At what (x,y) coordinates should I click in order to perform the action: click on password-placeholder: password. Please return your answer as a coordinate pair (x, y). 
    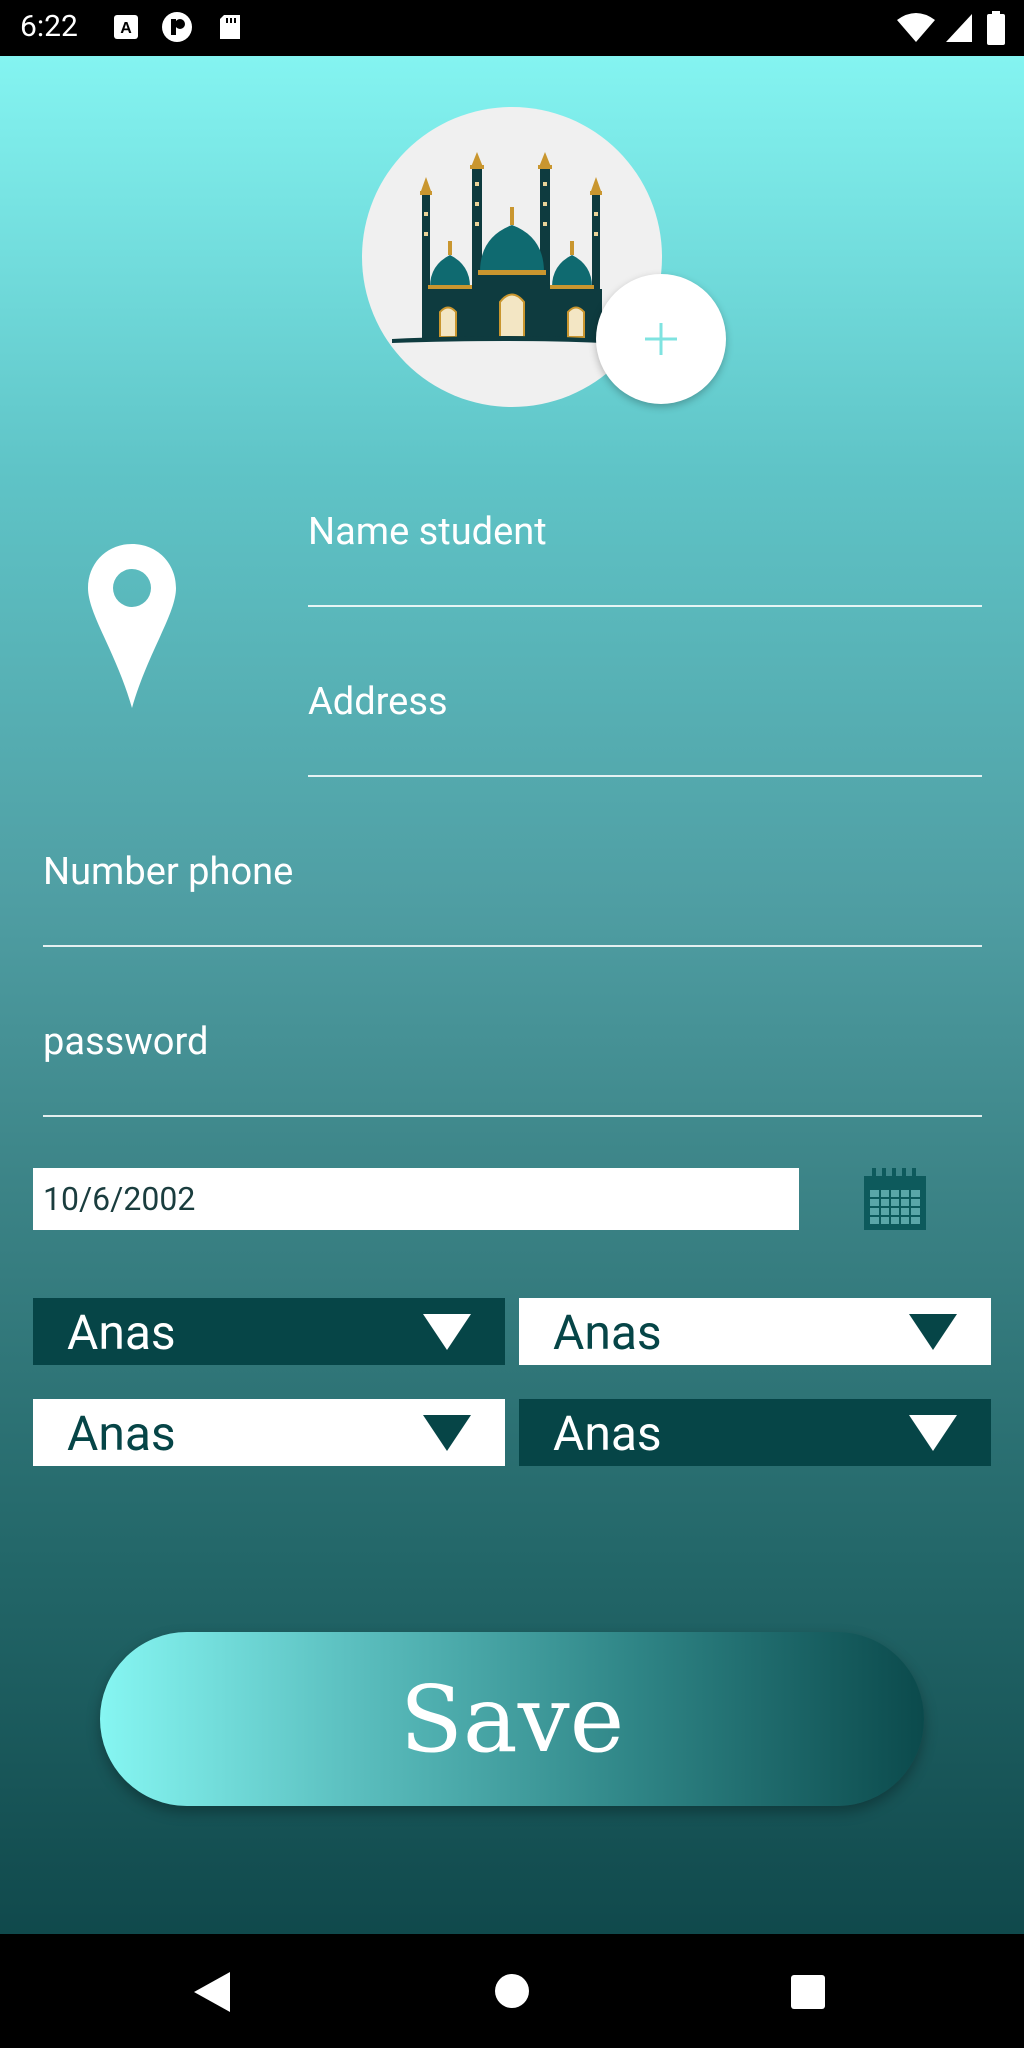
    Looking at the image, I should click on (126, 1042).